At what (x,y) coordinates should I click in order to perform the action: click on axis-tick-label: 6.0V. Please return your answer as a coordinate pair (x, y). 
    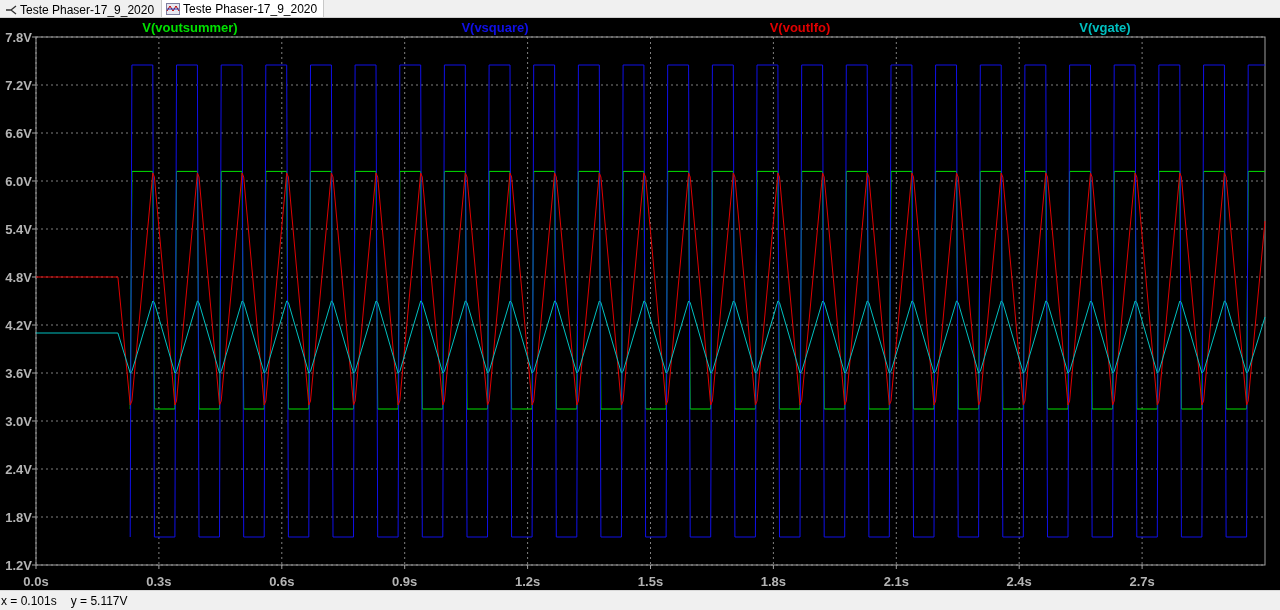
    Looking at the image, I should click on (18, 181).